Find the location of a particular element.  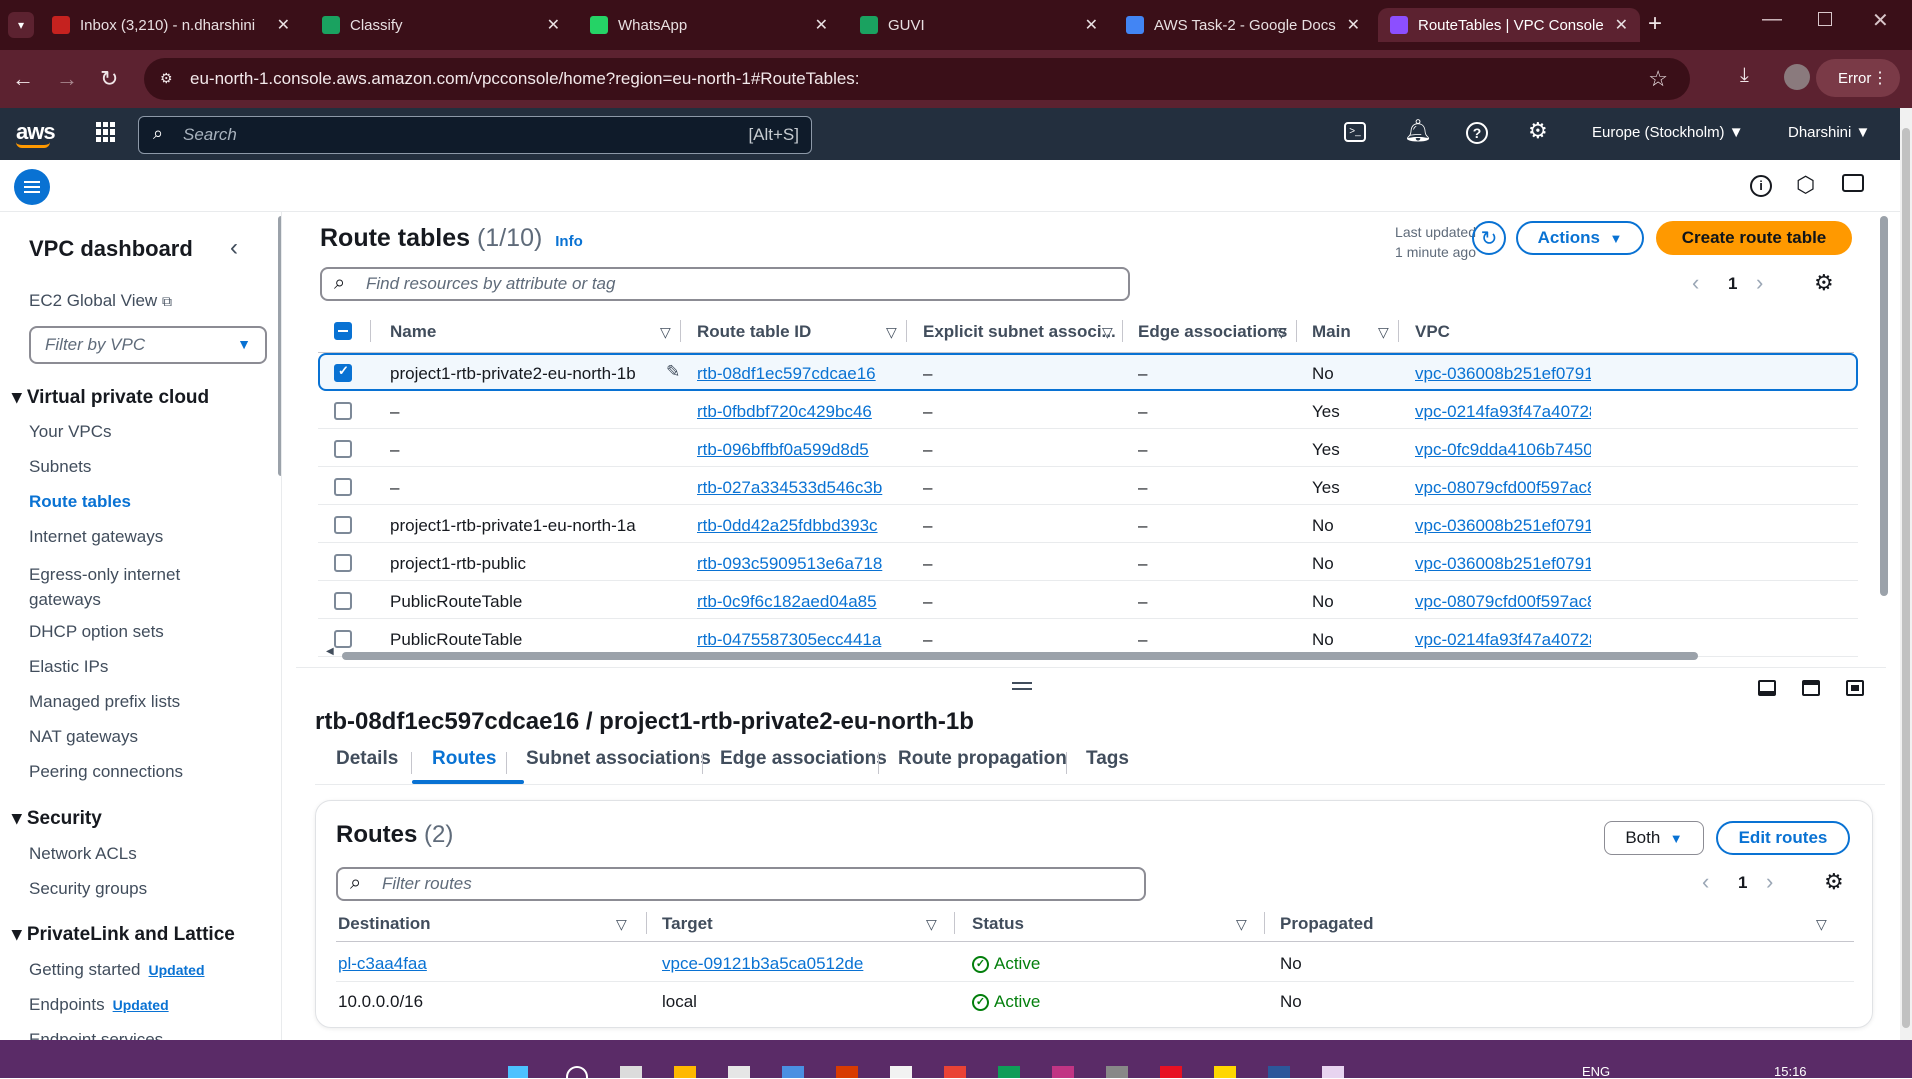

services-grid-icon is located at coordinates (106, 132).